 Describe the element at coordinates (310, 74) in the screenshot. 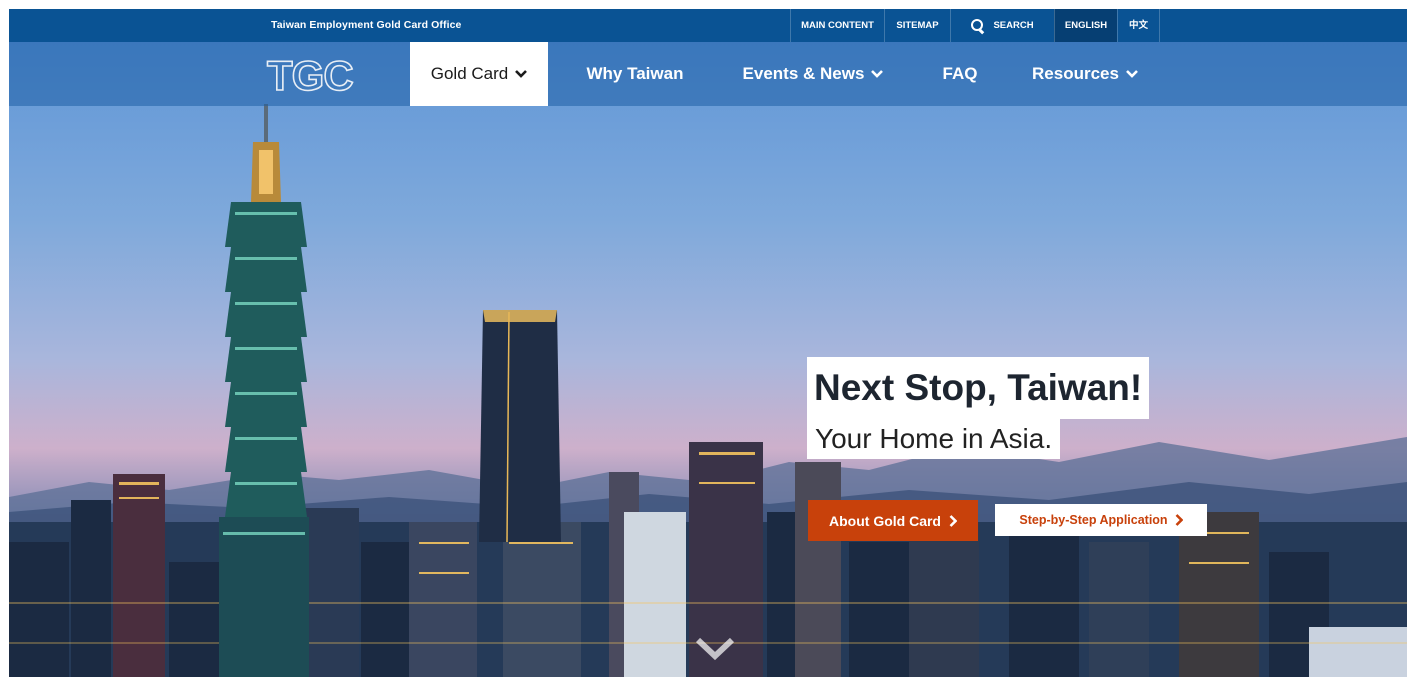

I see `logo-text: TGC` at that location.